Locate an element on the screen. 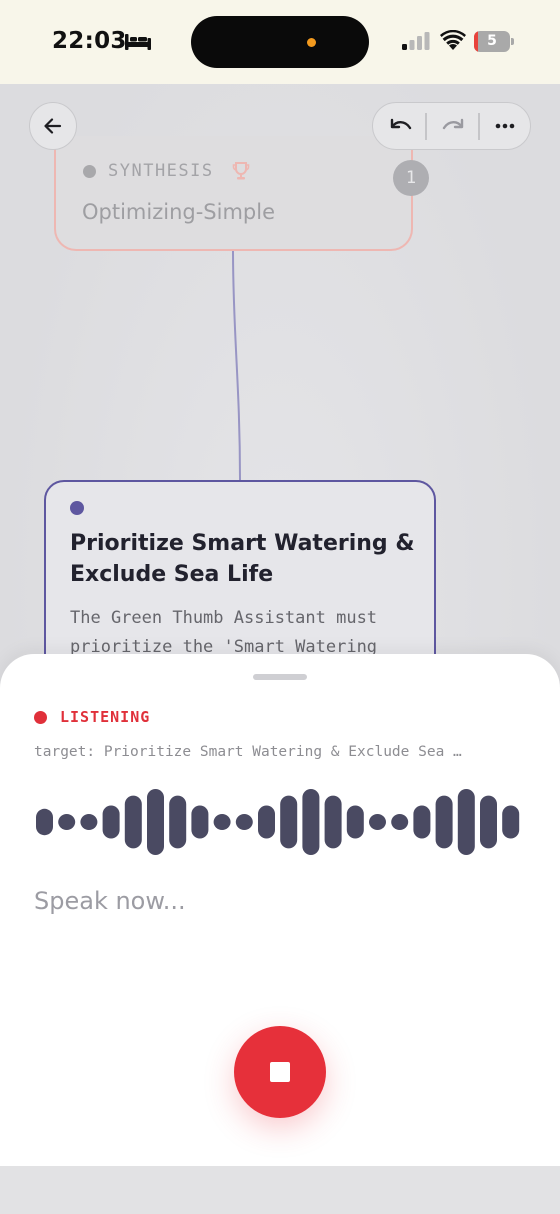 The height and width of the screenshot is (1214, 560). synthesis-title: Optimizing-Simple is located at coordinates (178, 212).